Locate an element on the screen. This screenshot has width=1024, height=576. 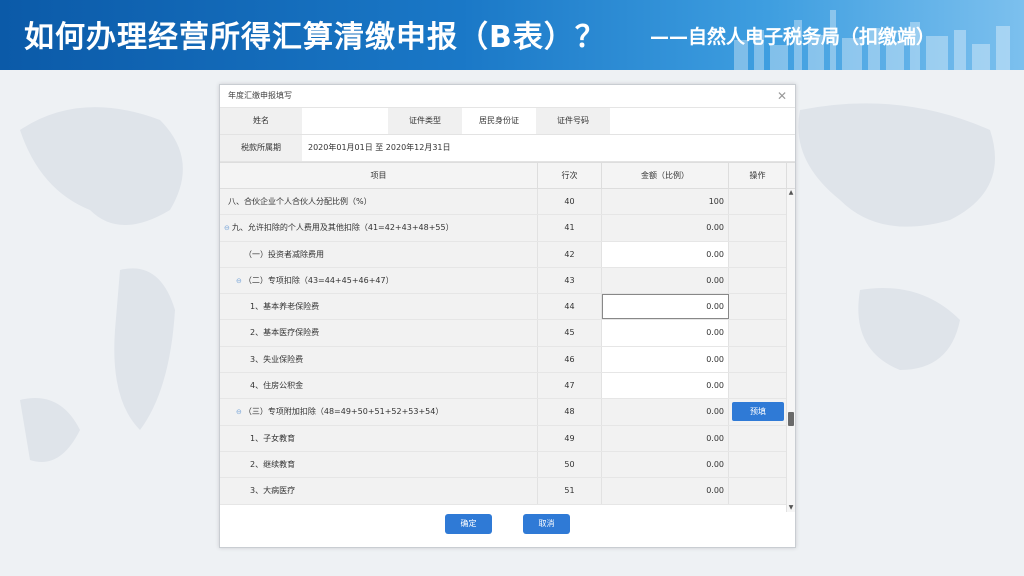
row-line: 49 is located at coordinates (570, 438).